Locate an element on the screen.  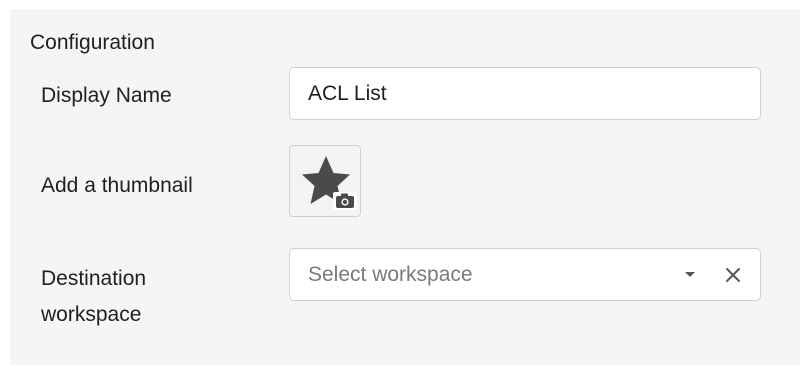
display-name-label: Display Name is located at coordinates (106, 95).